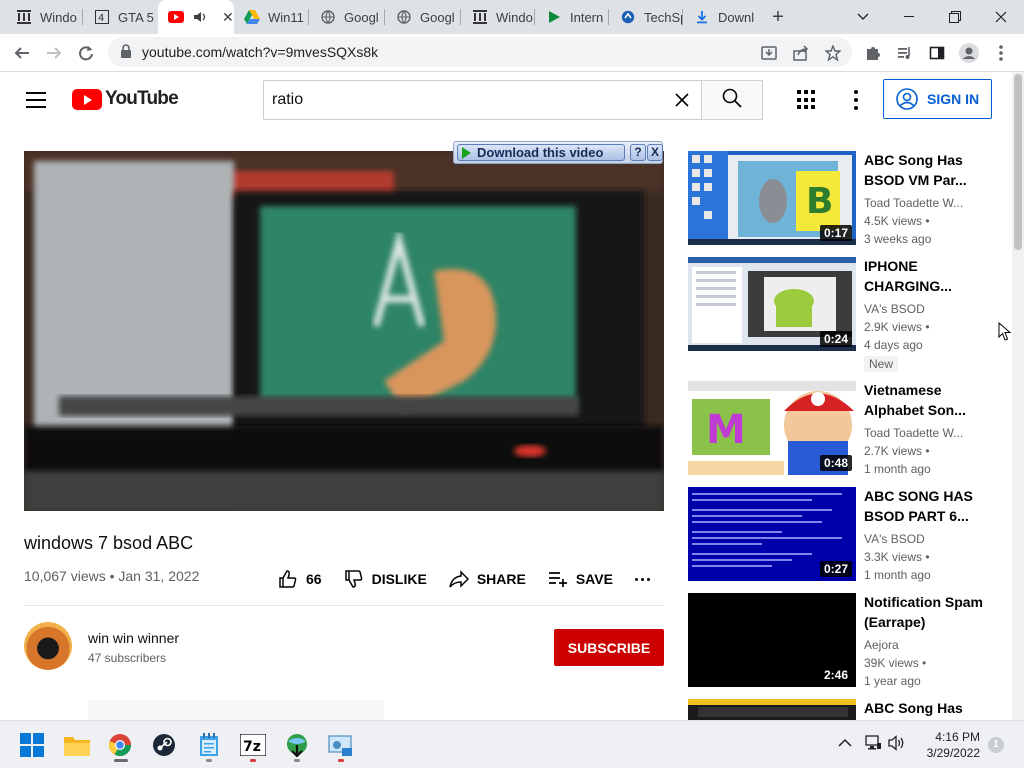  I want to click on upload-age: 1 year ago, so click(892, 681).